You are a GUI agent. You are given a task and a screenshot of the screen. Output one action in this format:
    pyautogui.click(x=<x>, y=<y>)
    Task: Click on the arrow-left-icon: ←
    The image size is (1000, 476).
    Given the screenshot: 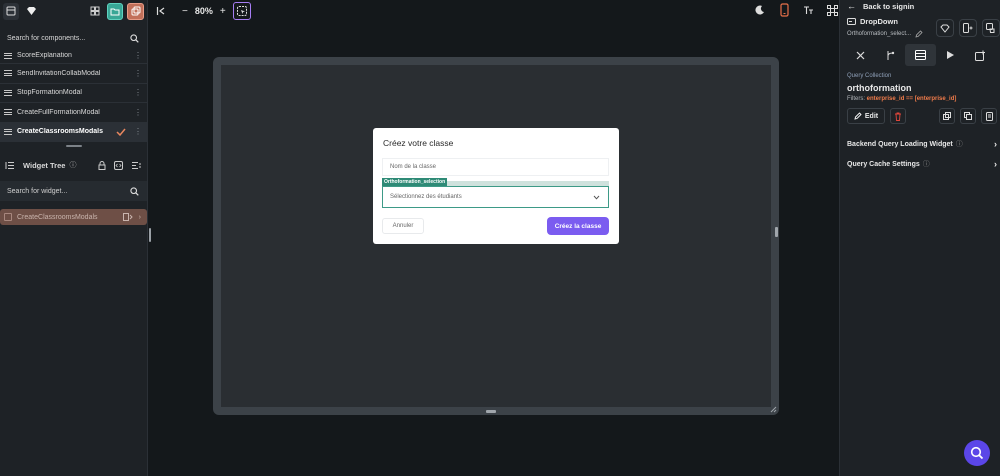 What is the action you would take?
    pyautogui.click(x=851, y=6)
    